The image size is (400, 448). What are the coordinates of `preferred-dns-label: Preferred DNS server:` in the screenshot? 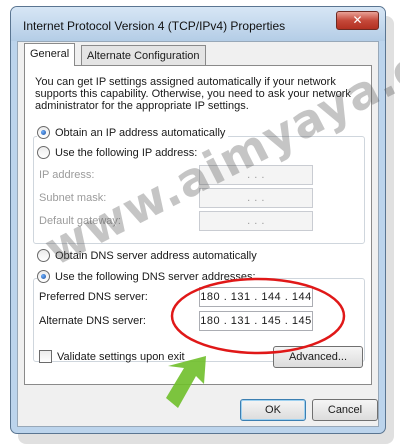 It's located at (93, 297).